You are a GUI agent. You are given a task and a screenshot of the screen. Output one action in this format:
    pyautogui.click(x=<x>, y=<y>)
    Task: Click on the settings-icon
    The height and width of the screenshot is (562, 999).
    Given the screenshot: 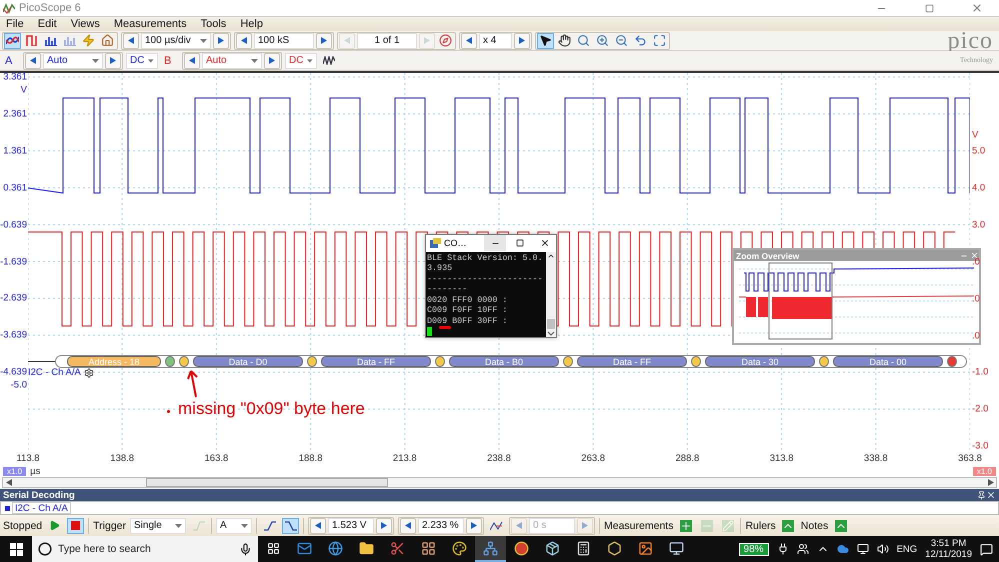 What is the action you would take?
    pyautogui.click(x=89, y=373)
    